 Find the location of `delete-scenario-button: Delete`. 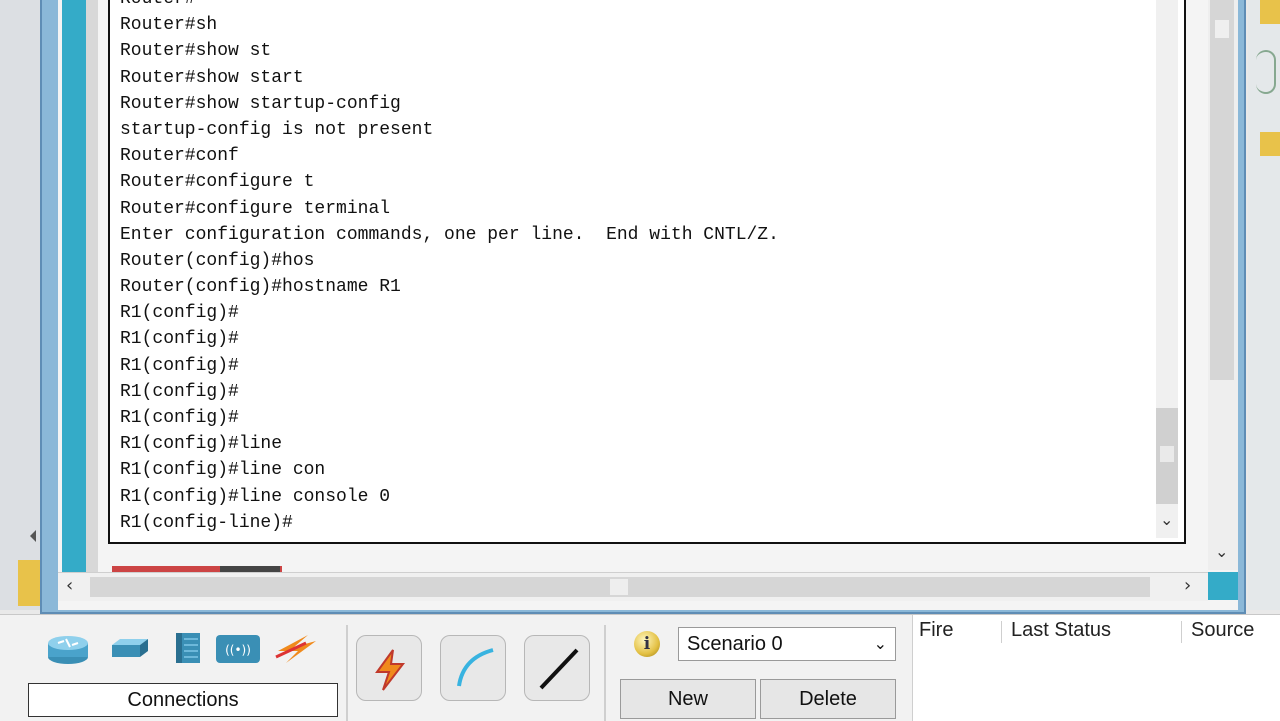

delete-scenario-button: Delete is located at coordinates (828, 699).